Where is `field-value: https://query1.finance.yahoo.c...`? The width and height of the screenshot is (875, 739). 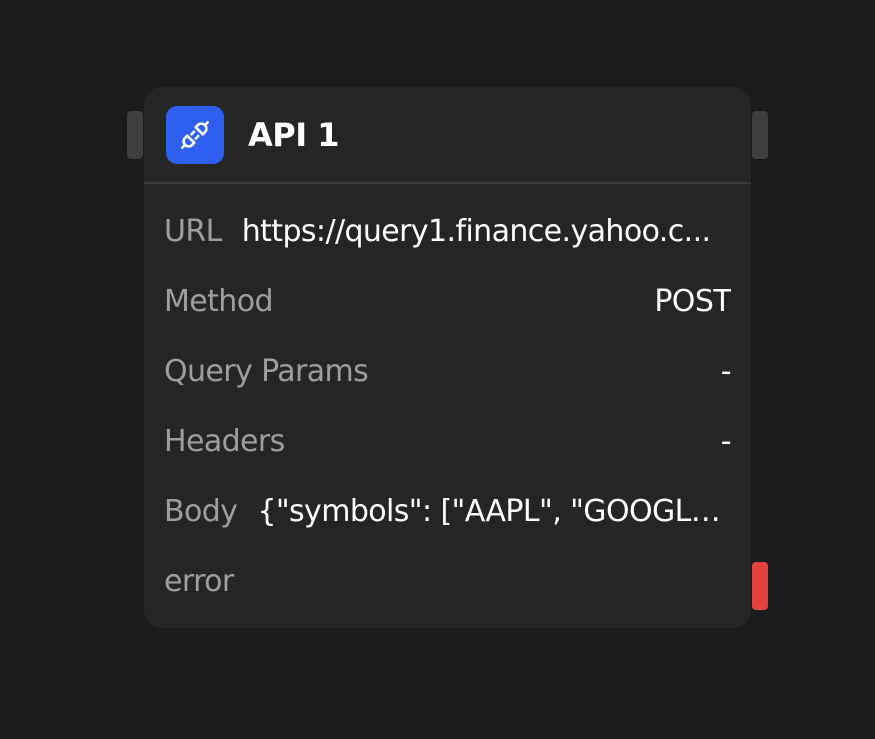 field-value: https://query1.finance.yahoo.c... is located at coordinates (476, 231).